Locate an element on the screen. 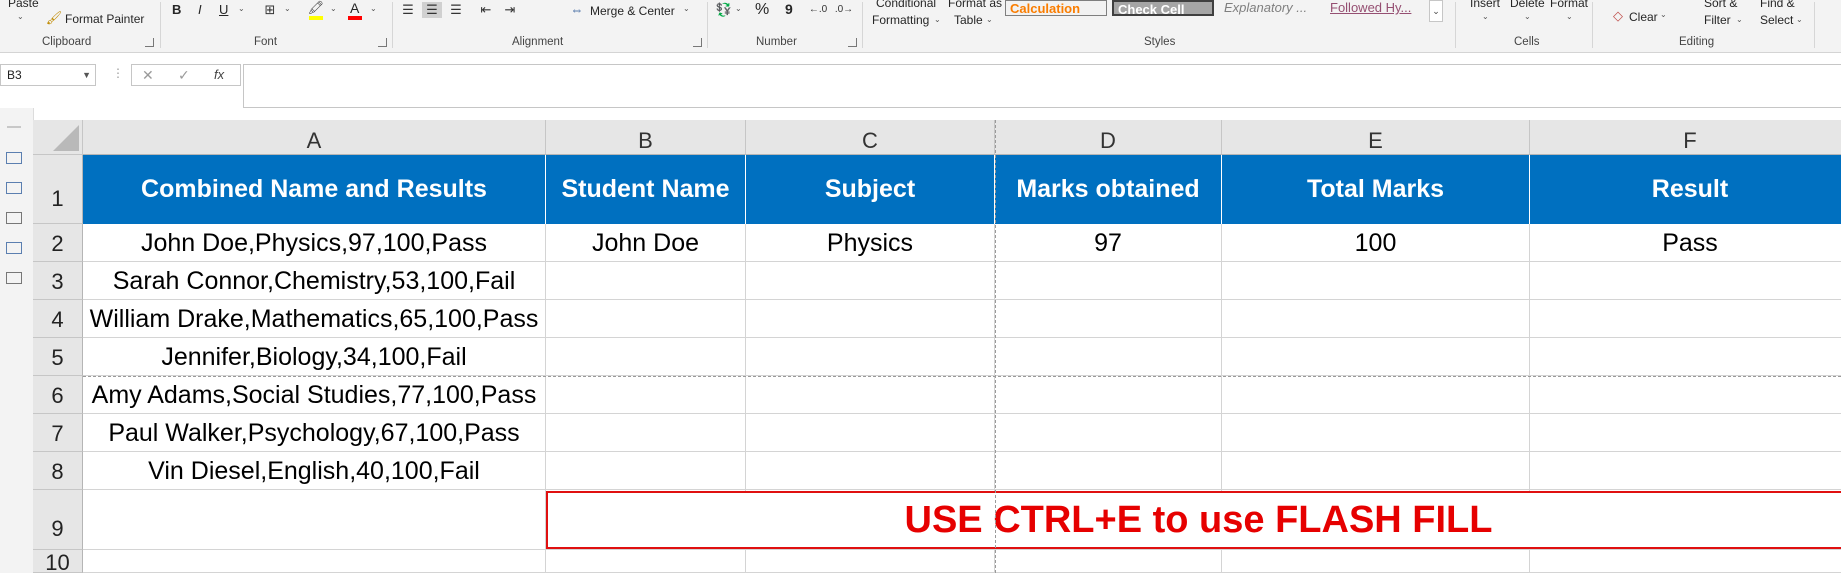 The width and height of the screenshot is (1841, 575). header-cell: Combined Name and Results is located at coordinates (314, 189).